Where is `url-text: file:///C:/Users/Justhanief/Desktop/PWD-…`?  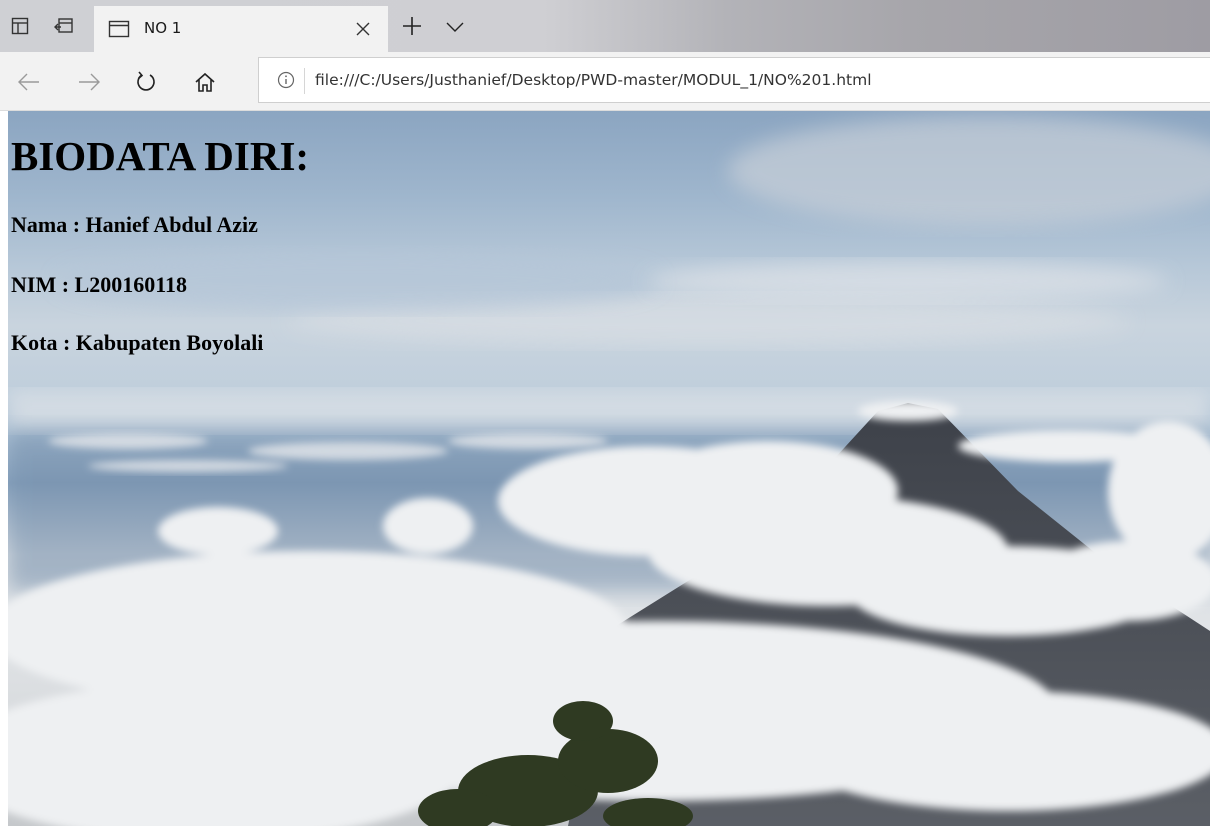
url-text: file:///C:/Users/Justhanief/Desktop/PWD-… is located at coordinates (593, 80).